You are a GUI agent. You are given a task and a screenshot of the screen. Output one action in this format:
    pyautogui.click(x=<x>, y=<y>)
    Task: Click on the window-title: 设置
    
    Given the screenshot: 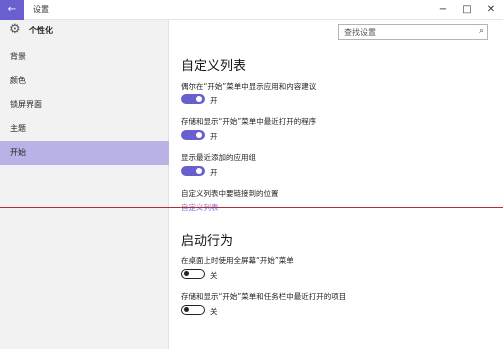 What is the action you would take?
    pyautogui.click(x=41, y=9)
    